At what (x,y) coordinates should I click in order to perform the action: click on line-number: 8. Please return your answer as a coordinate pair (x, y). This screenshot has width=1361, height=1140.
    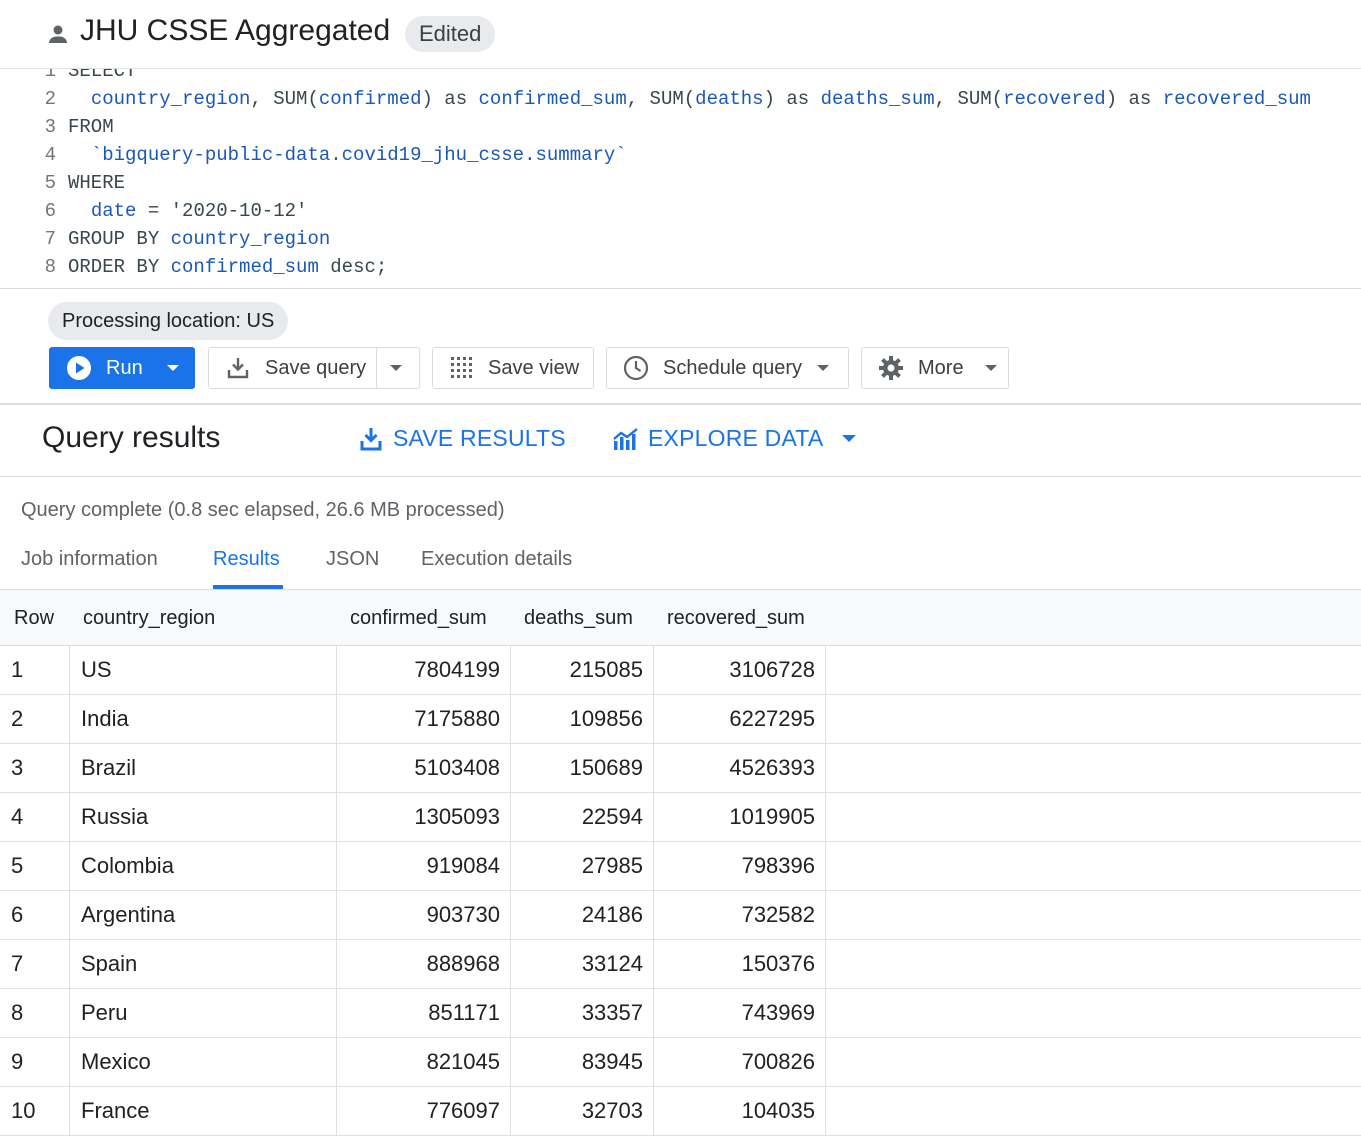
    Looking at the image, I should click on (50, 267).